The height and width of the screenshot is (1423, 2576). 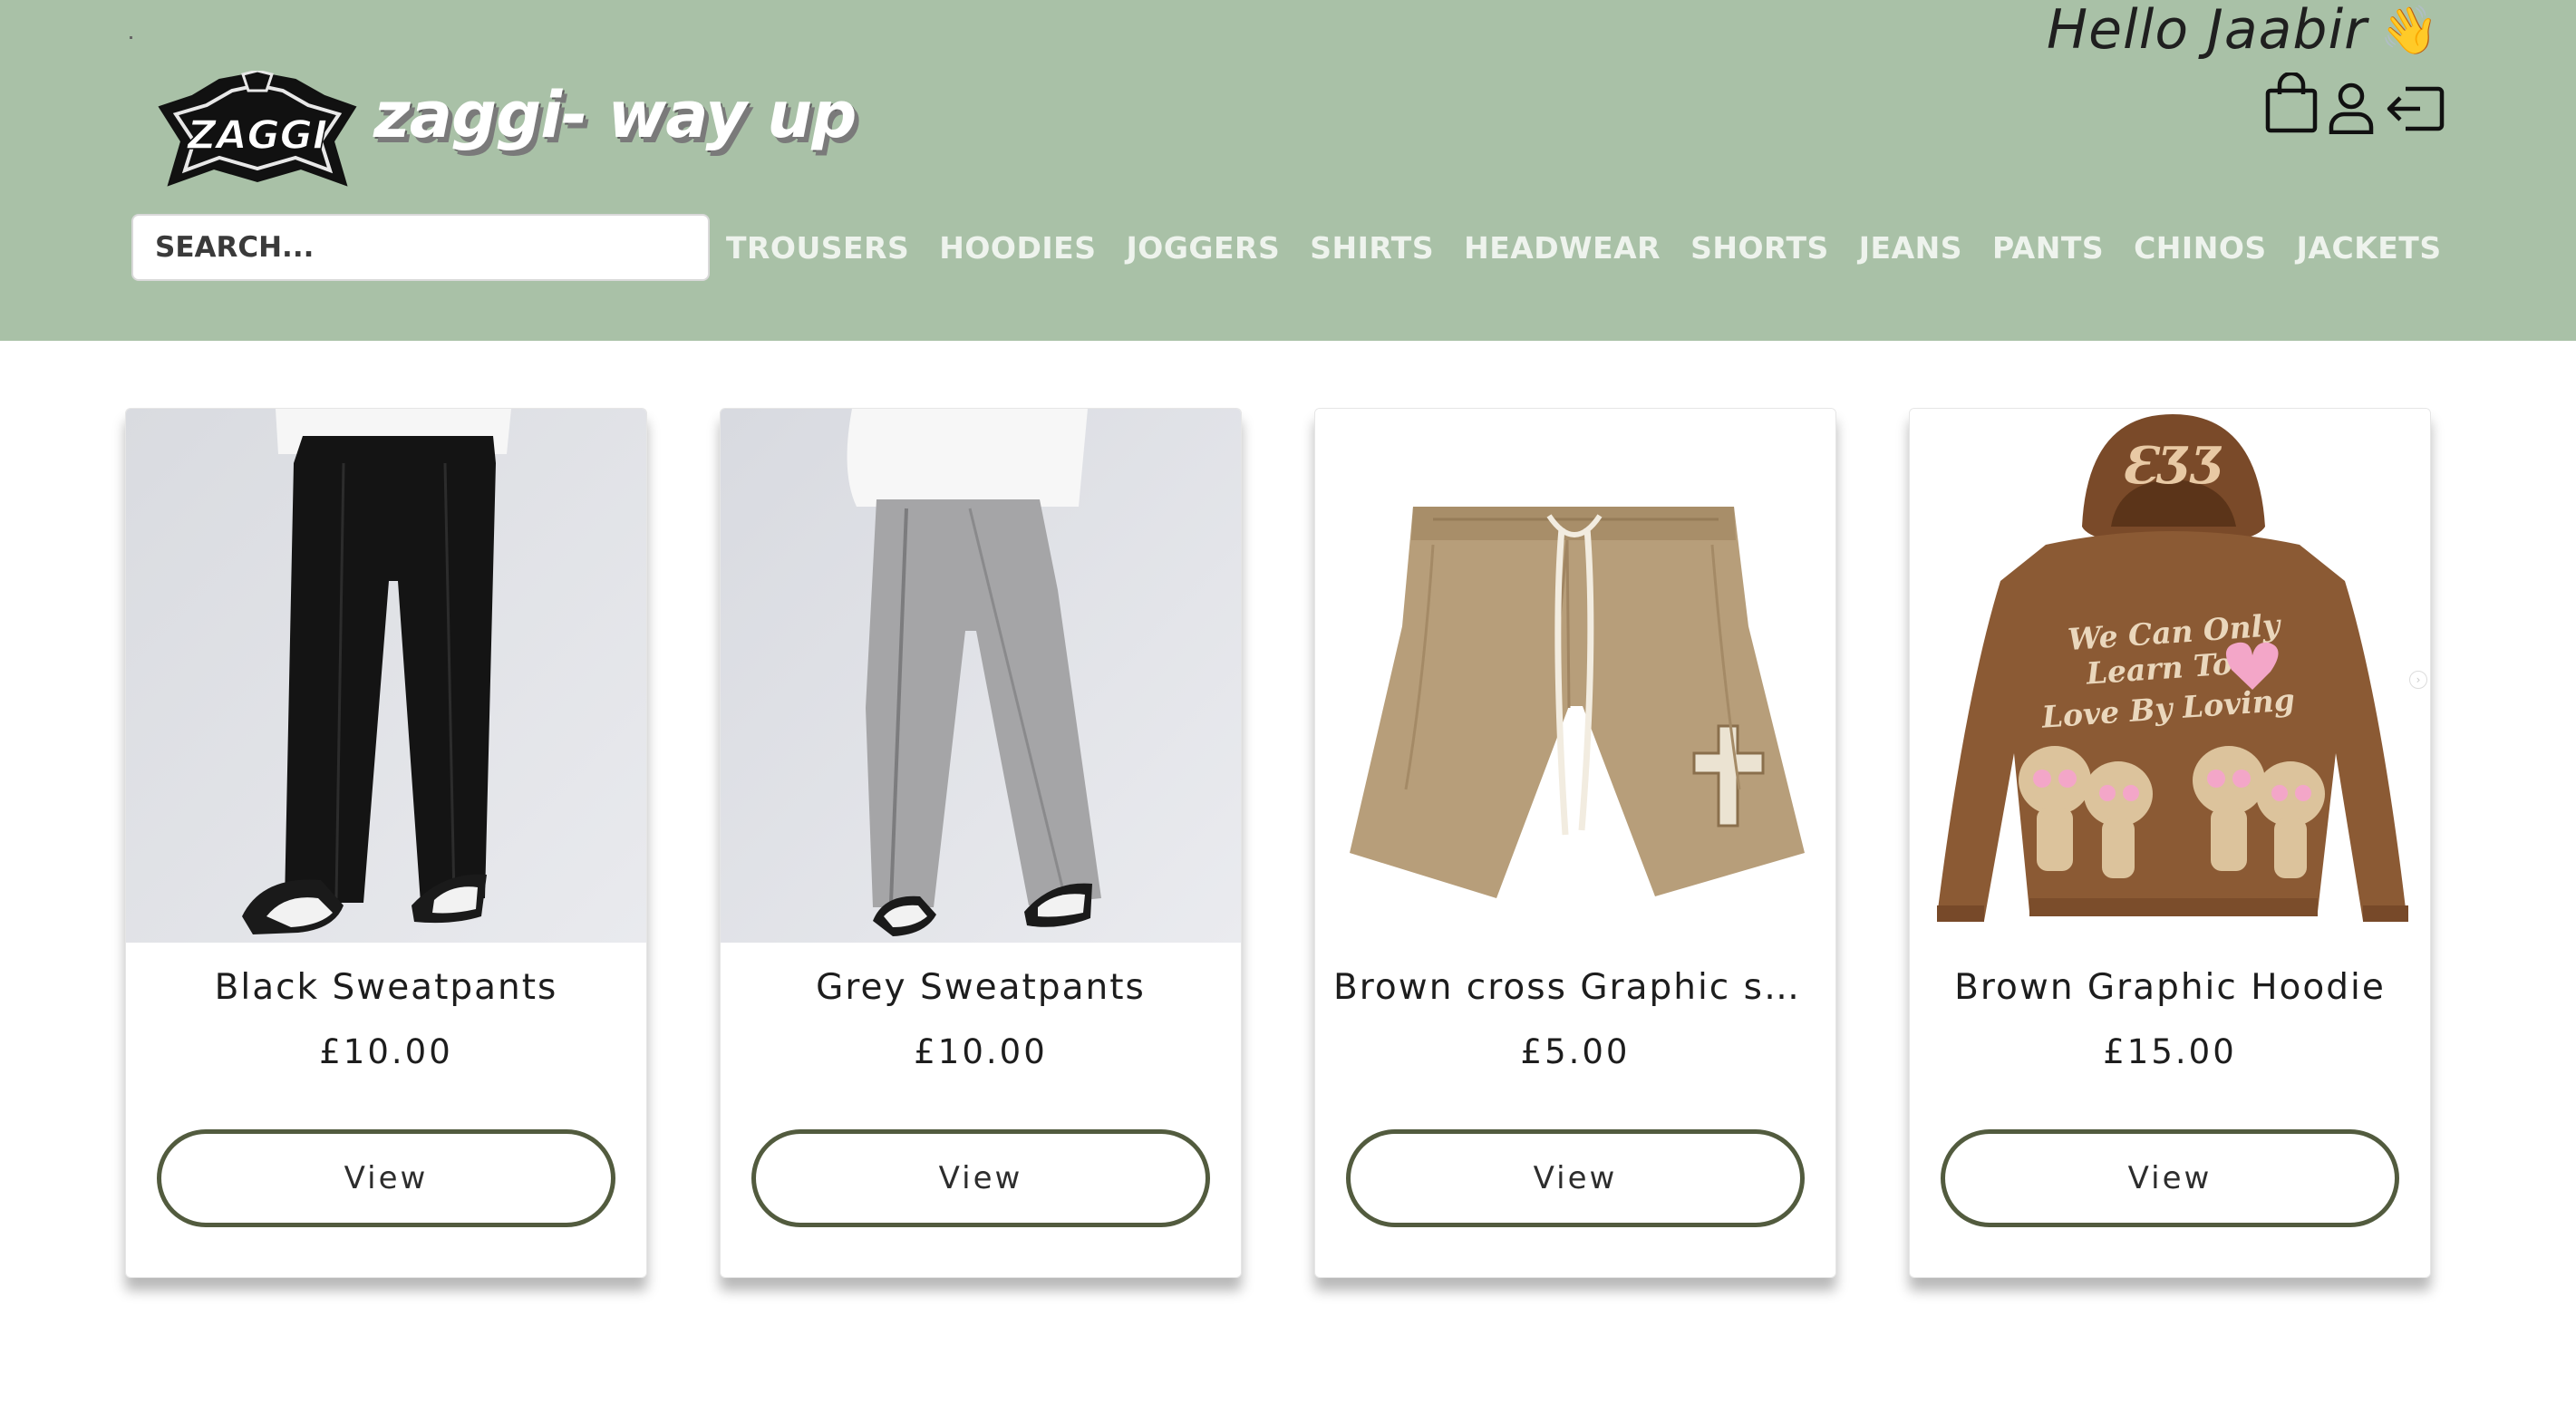 I want to click on product-image-brown-cross-shorts, so click(x=1575, y=676).